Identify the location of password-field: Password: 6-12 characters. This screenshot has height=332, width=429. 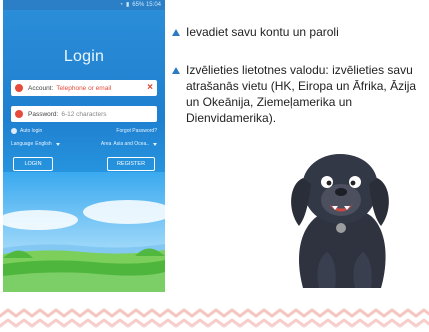
(84, 114).